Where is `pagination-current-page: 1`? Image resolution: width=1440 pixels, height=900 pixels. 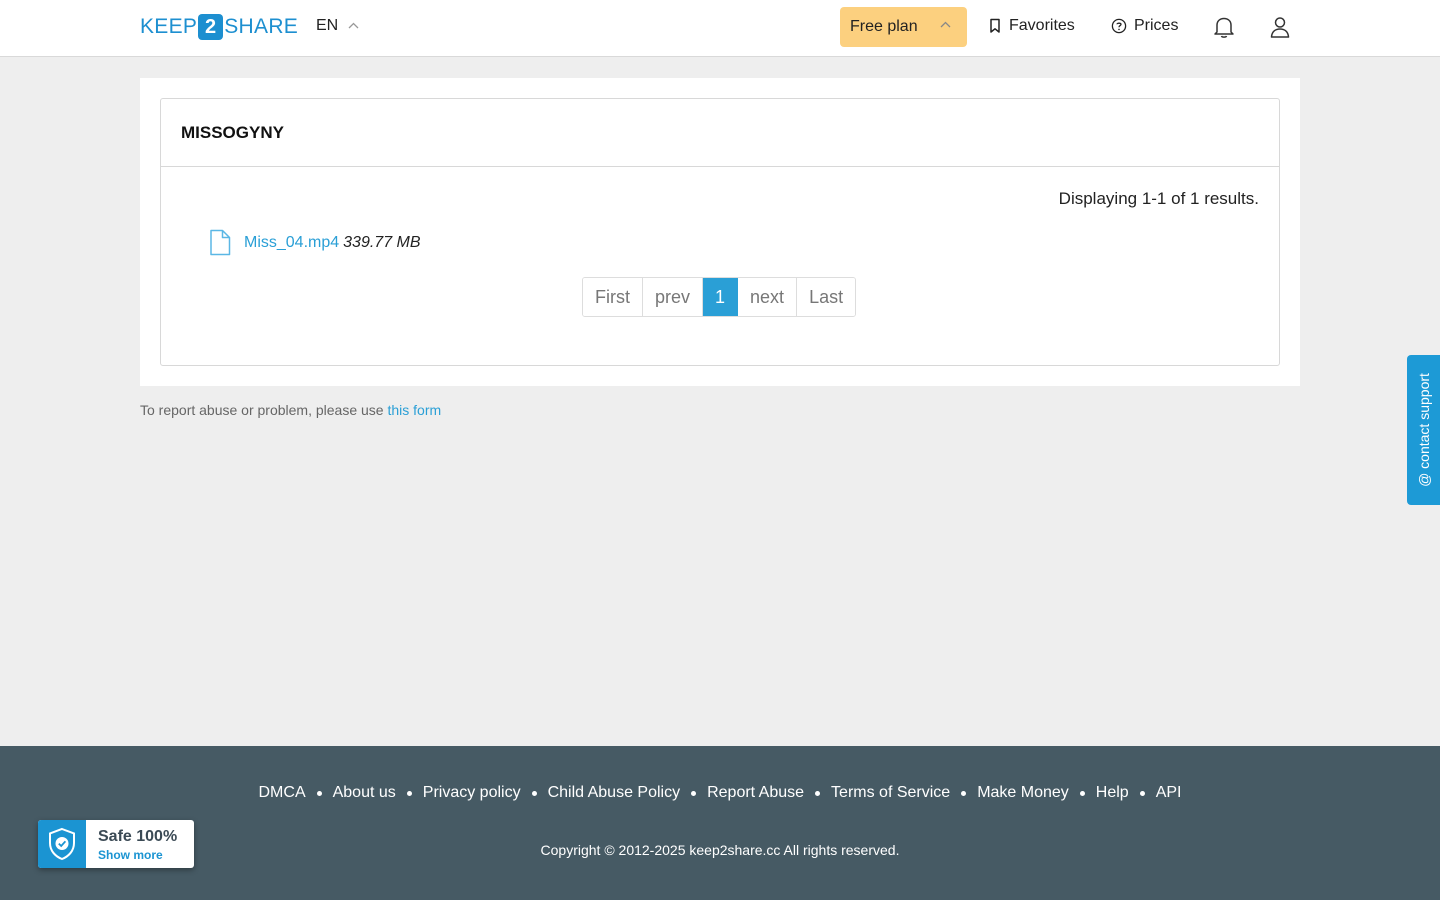 pagination-current-page: 1 is located at coordinates (721, 297).